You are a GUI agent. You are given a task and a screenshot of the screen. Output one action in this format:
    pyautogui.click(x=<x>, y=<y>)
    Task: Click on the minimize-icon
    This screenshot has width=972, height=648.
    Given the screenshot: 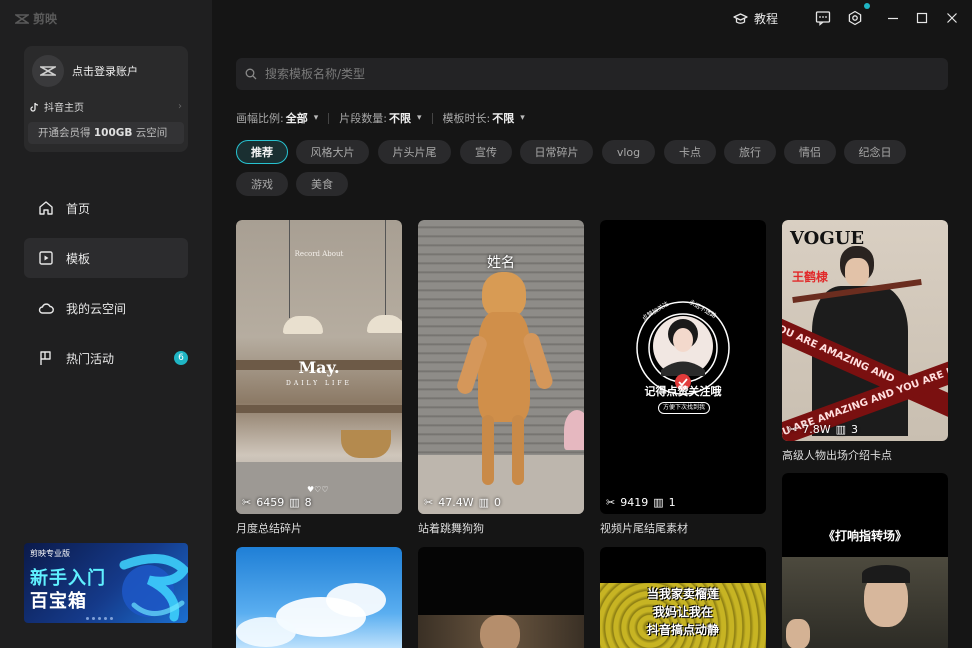 What is the action you would take?
    pyautogui.click(x=893, y=18)
    